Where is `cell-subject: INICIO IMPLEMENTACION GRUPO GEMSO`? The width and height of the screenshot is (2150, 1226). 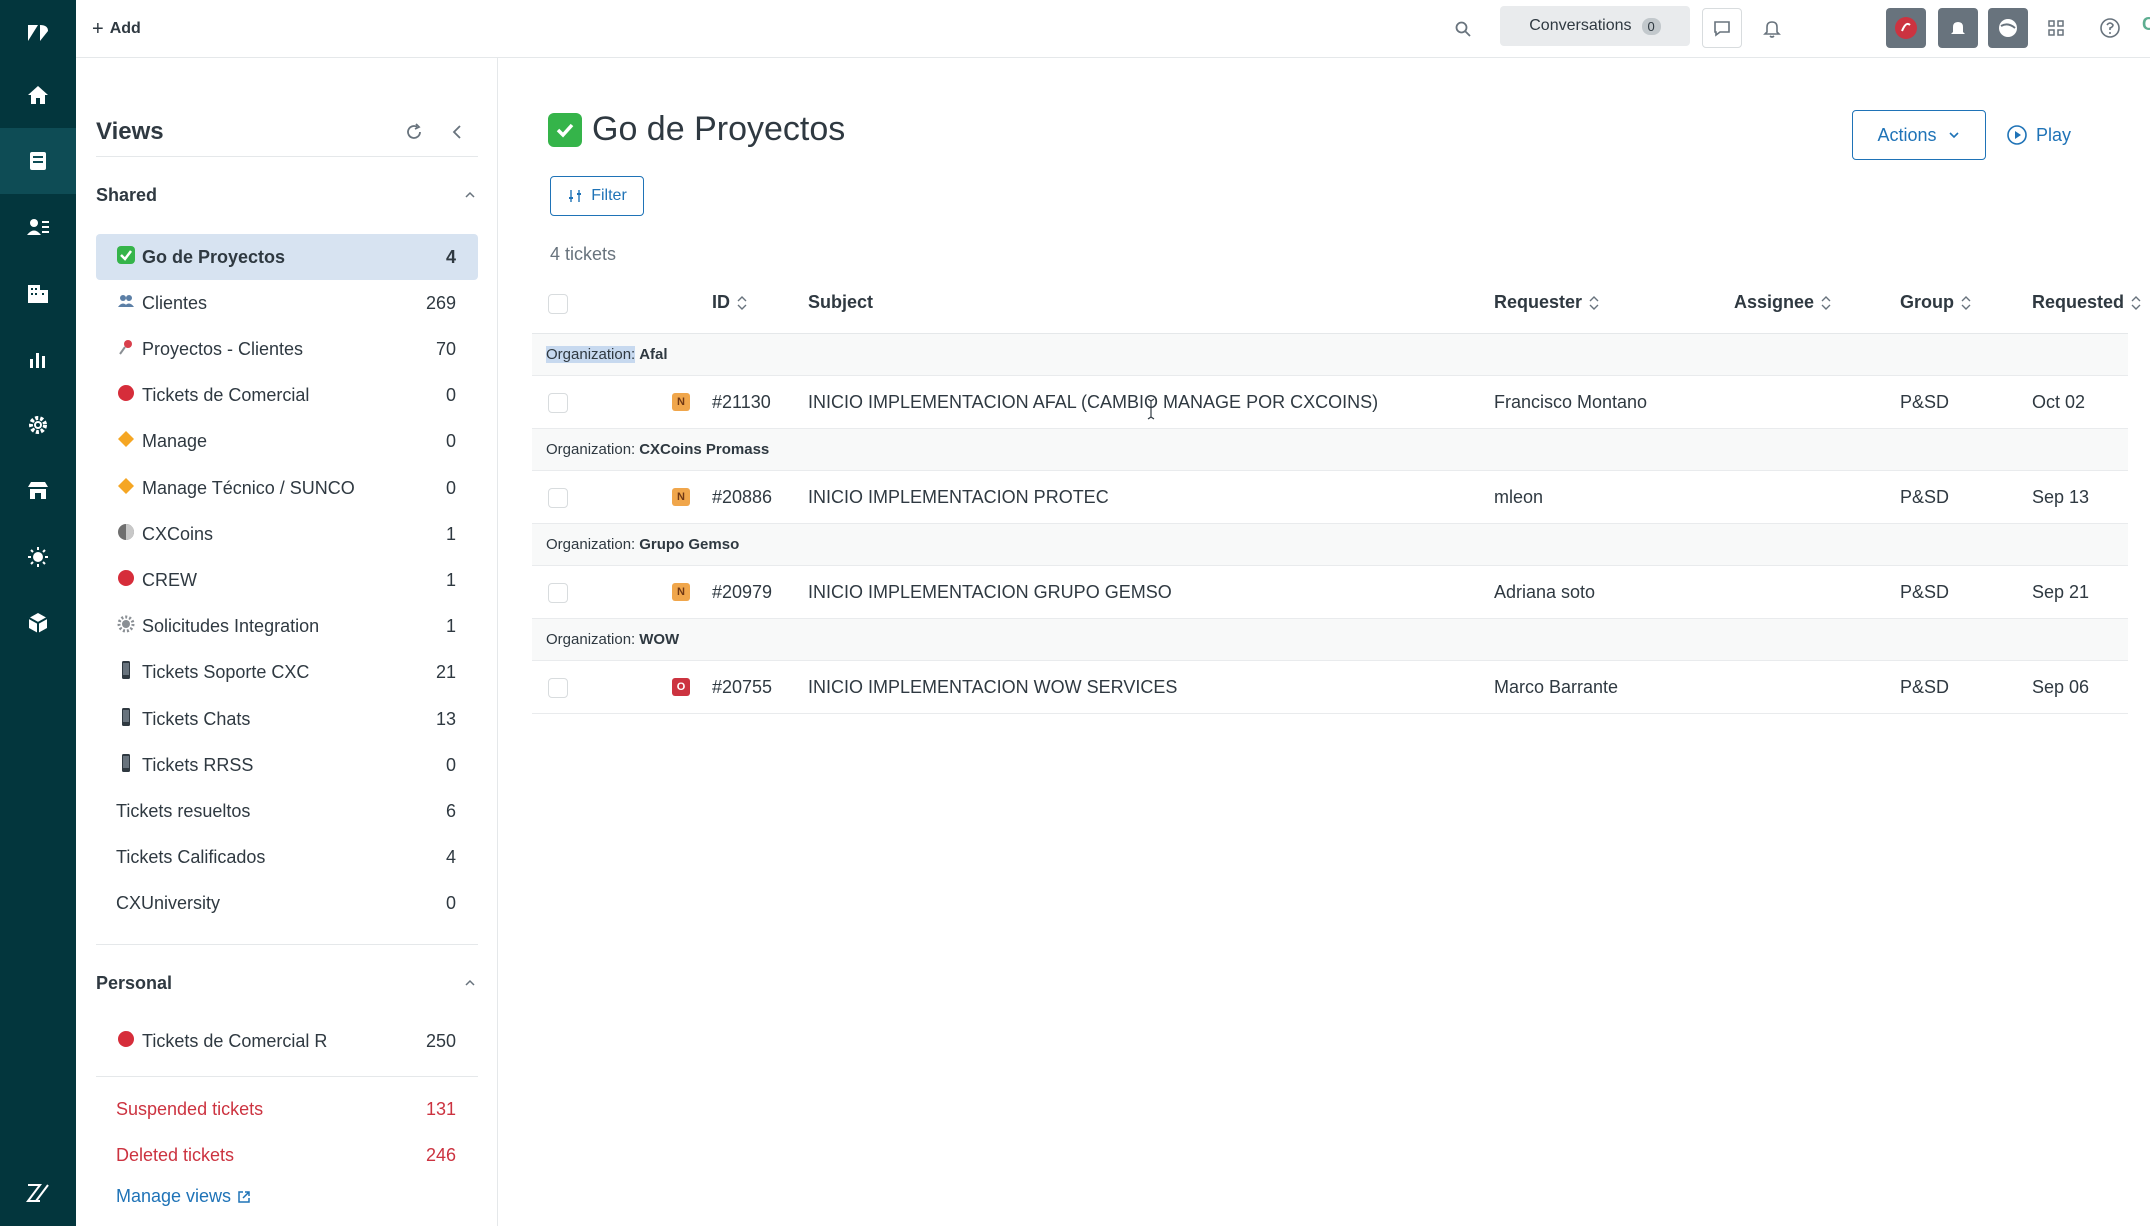 cell-subject: INICIO IMPLEMENTACION GRUPO GEMSO is located at coordinates (990, 592).